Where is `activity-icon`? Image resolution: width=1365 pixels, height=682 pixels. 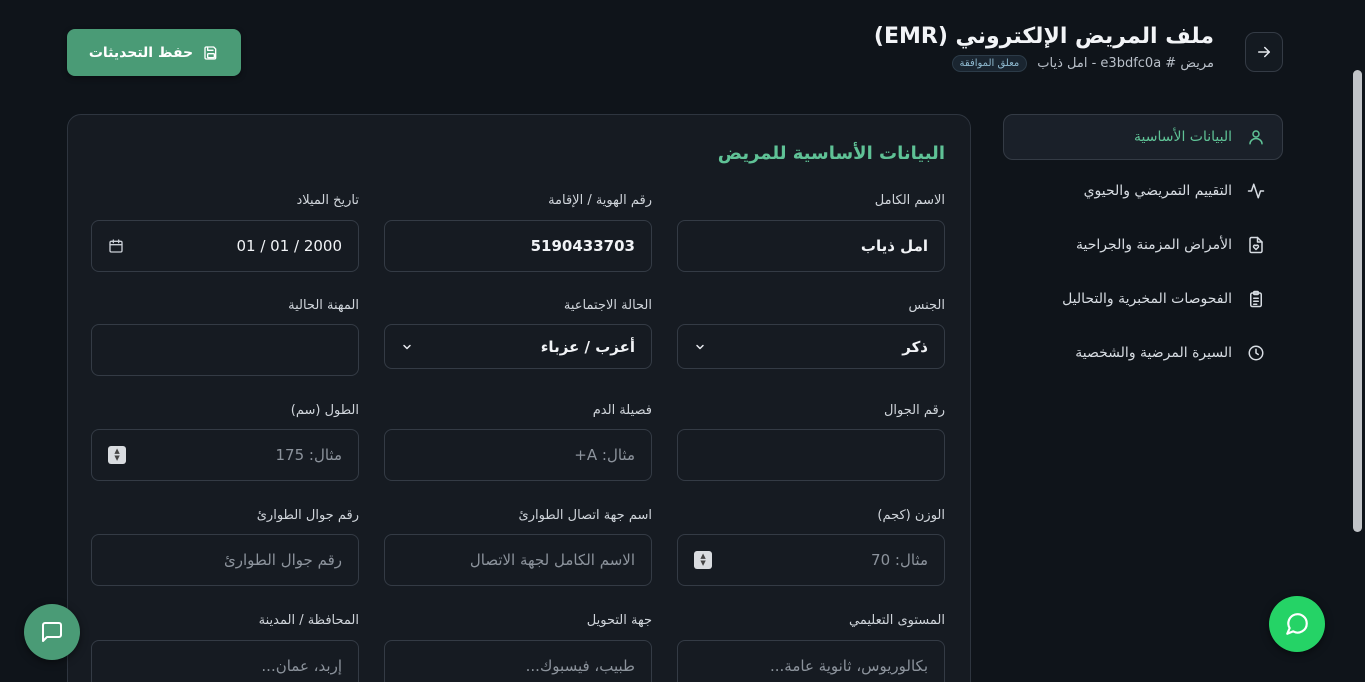
activity-icon is located at coordinates (1256, 191).